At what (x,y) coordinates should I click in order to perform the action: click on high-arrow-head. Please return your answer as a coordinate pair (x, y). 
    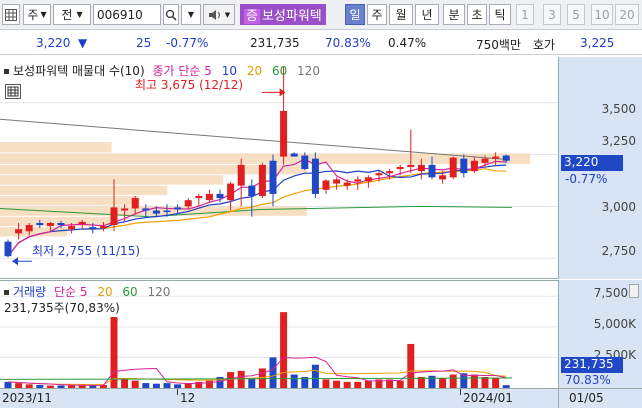
    Looking at the image, I should click on (282, 92).